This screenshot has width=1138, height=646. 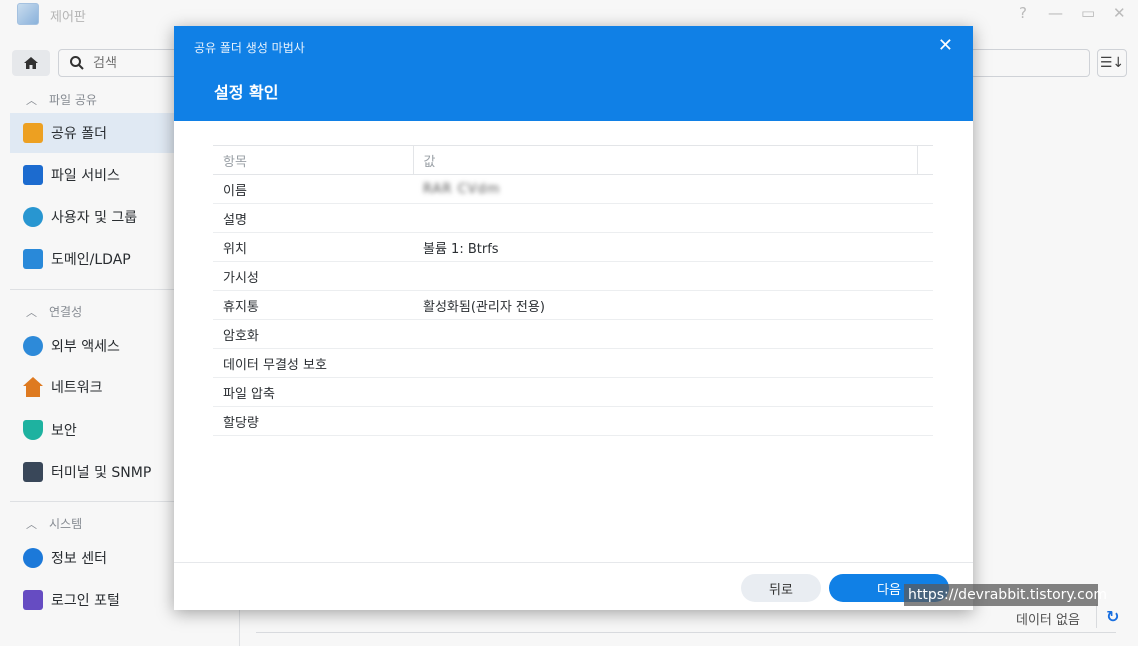 What do you see at coordinates (249, 48) in the screenshot?
I see `wizard-title: 공유 폴더 생성 마법사` at bounding box center [249, 48].